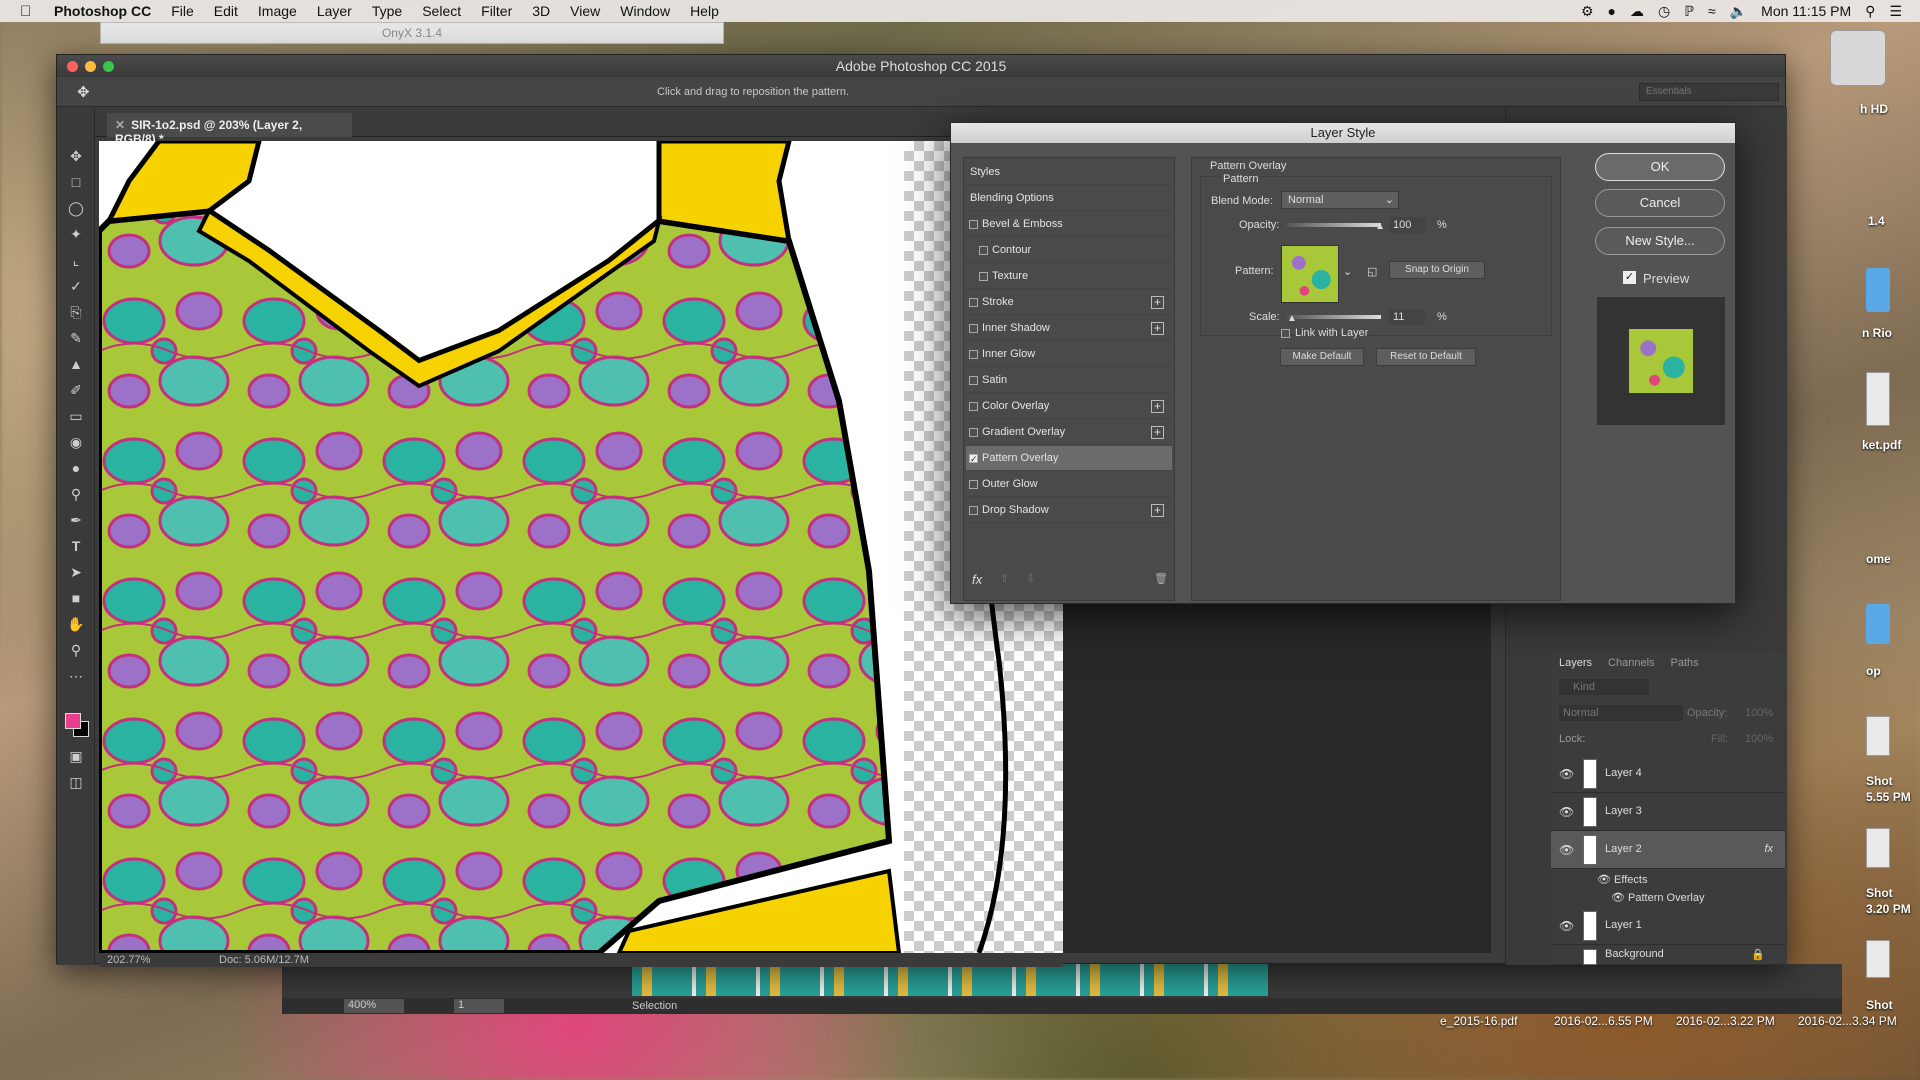 The image size is (1920, 1080). I want to click on brush-tool-icon: ✎, so click(76, 338).